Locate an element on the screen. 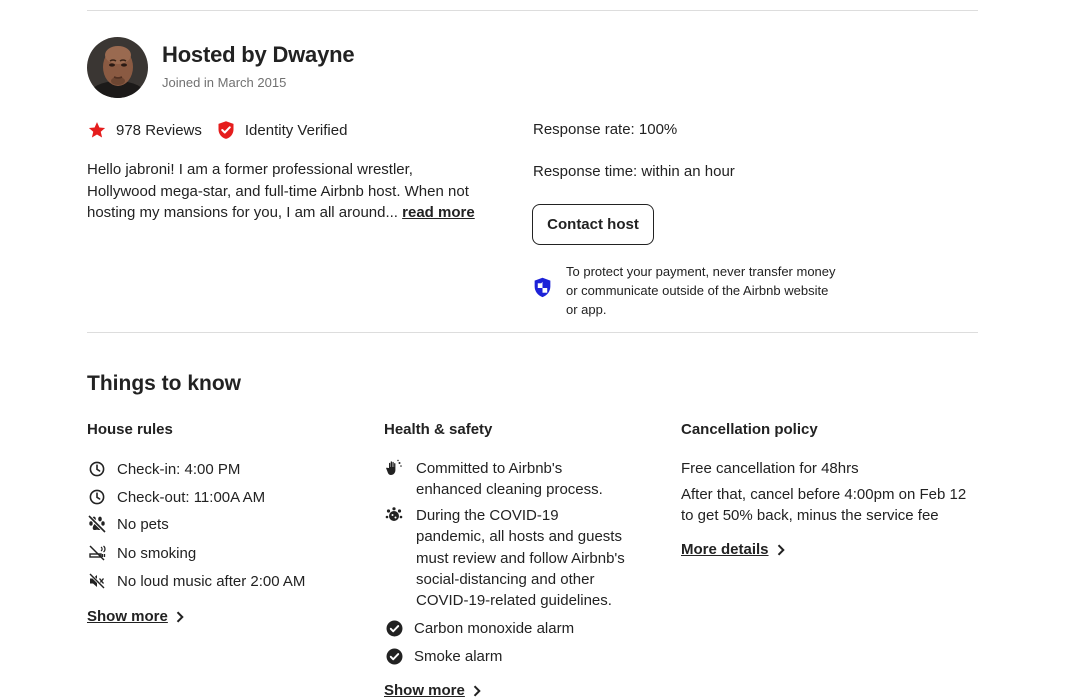 The height and width of the screenshot is (697, 1080). more-details-link: More details is located at coordinates (734, 549).